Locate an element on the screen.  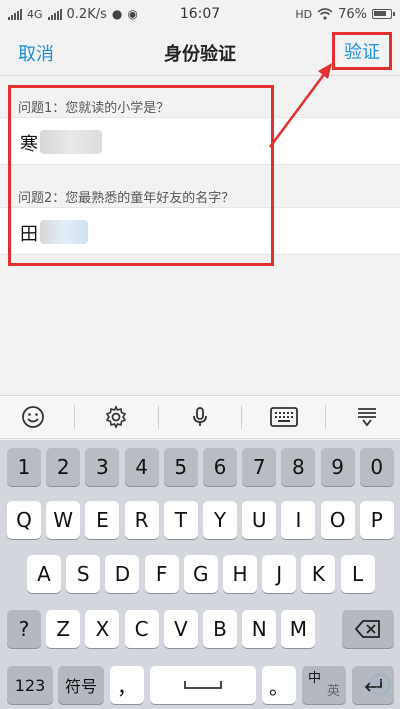
hd-indicator: HD is located at coordinates (304, 14).